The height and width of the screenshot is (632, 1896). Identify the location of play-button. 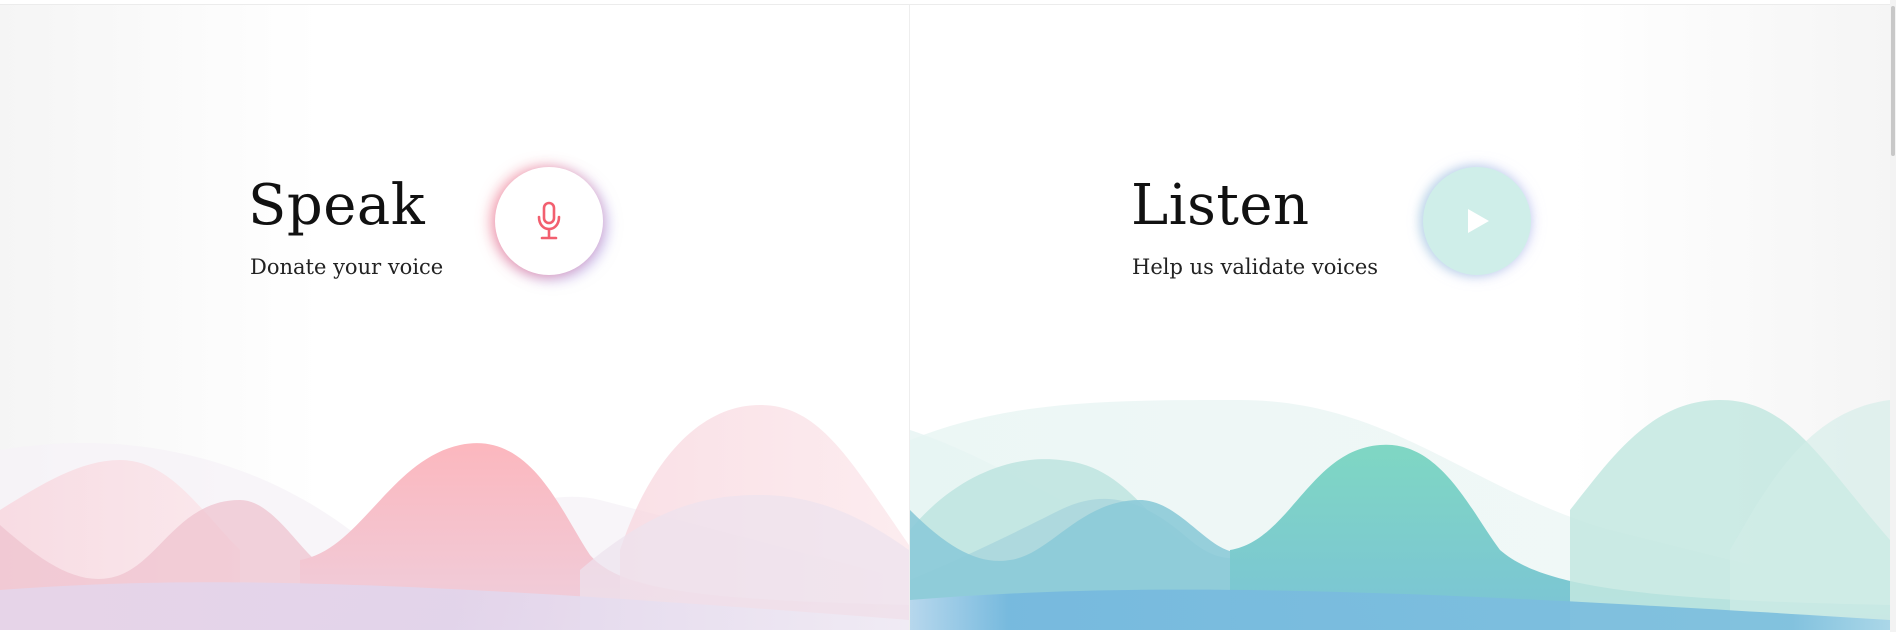
(1477, 221).